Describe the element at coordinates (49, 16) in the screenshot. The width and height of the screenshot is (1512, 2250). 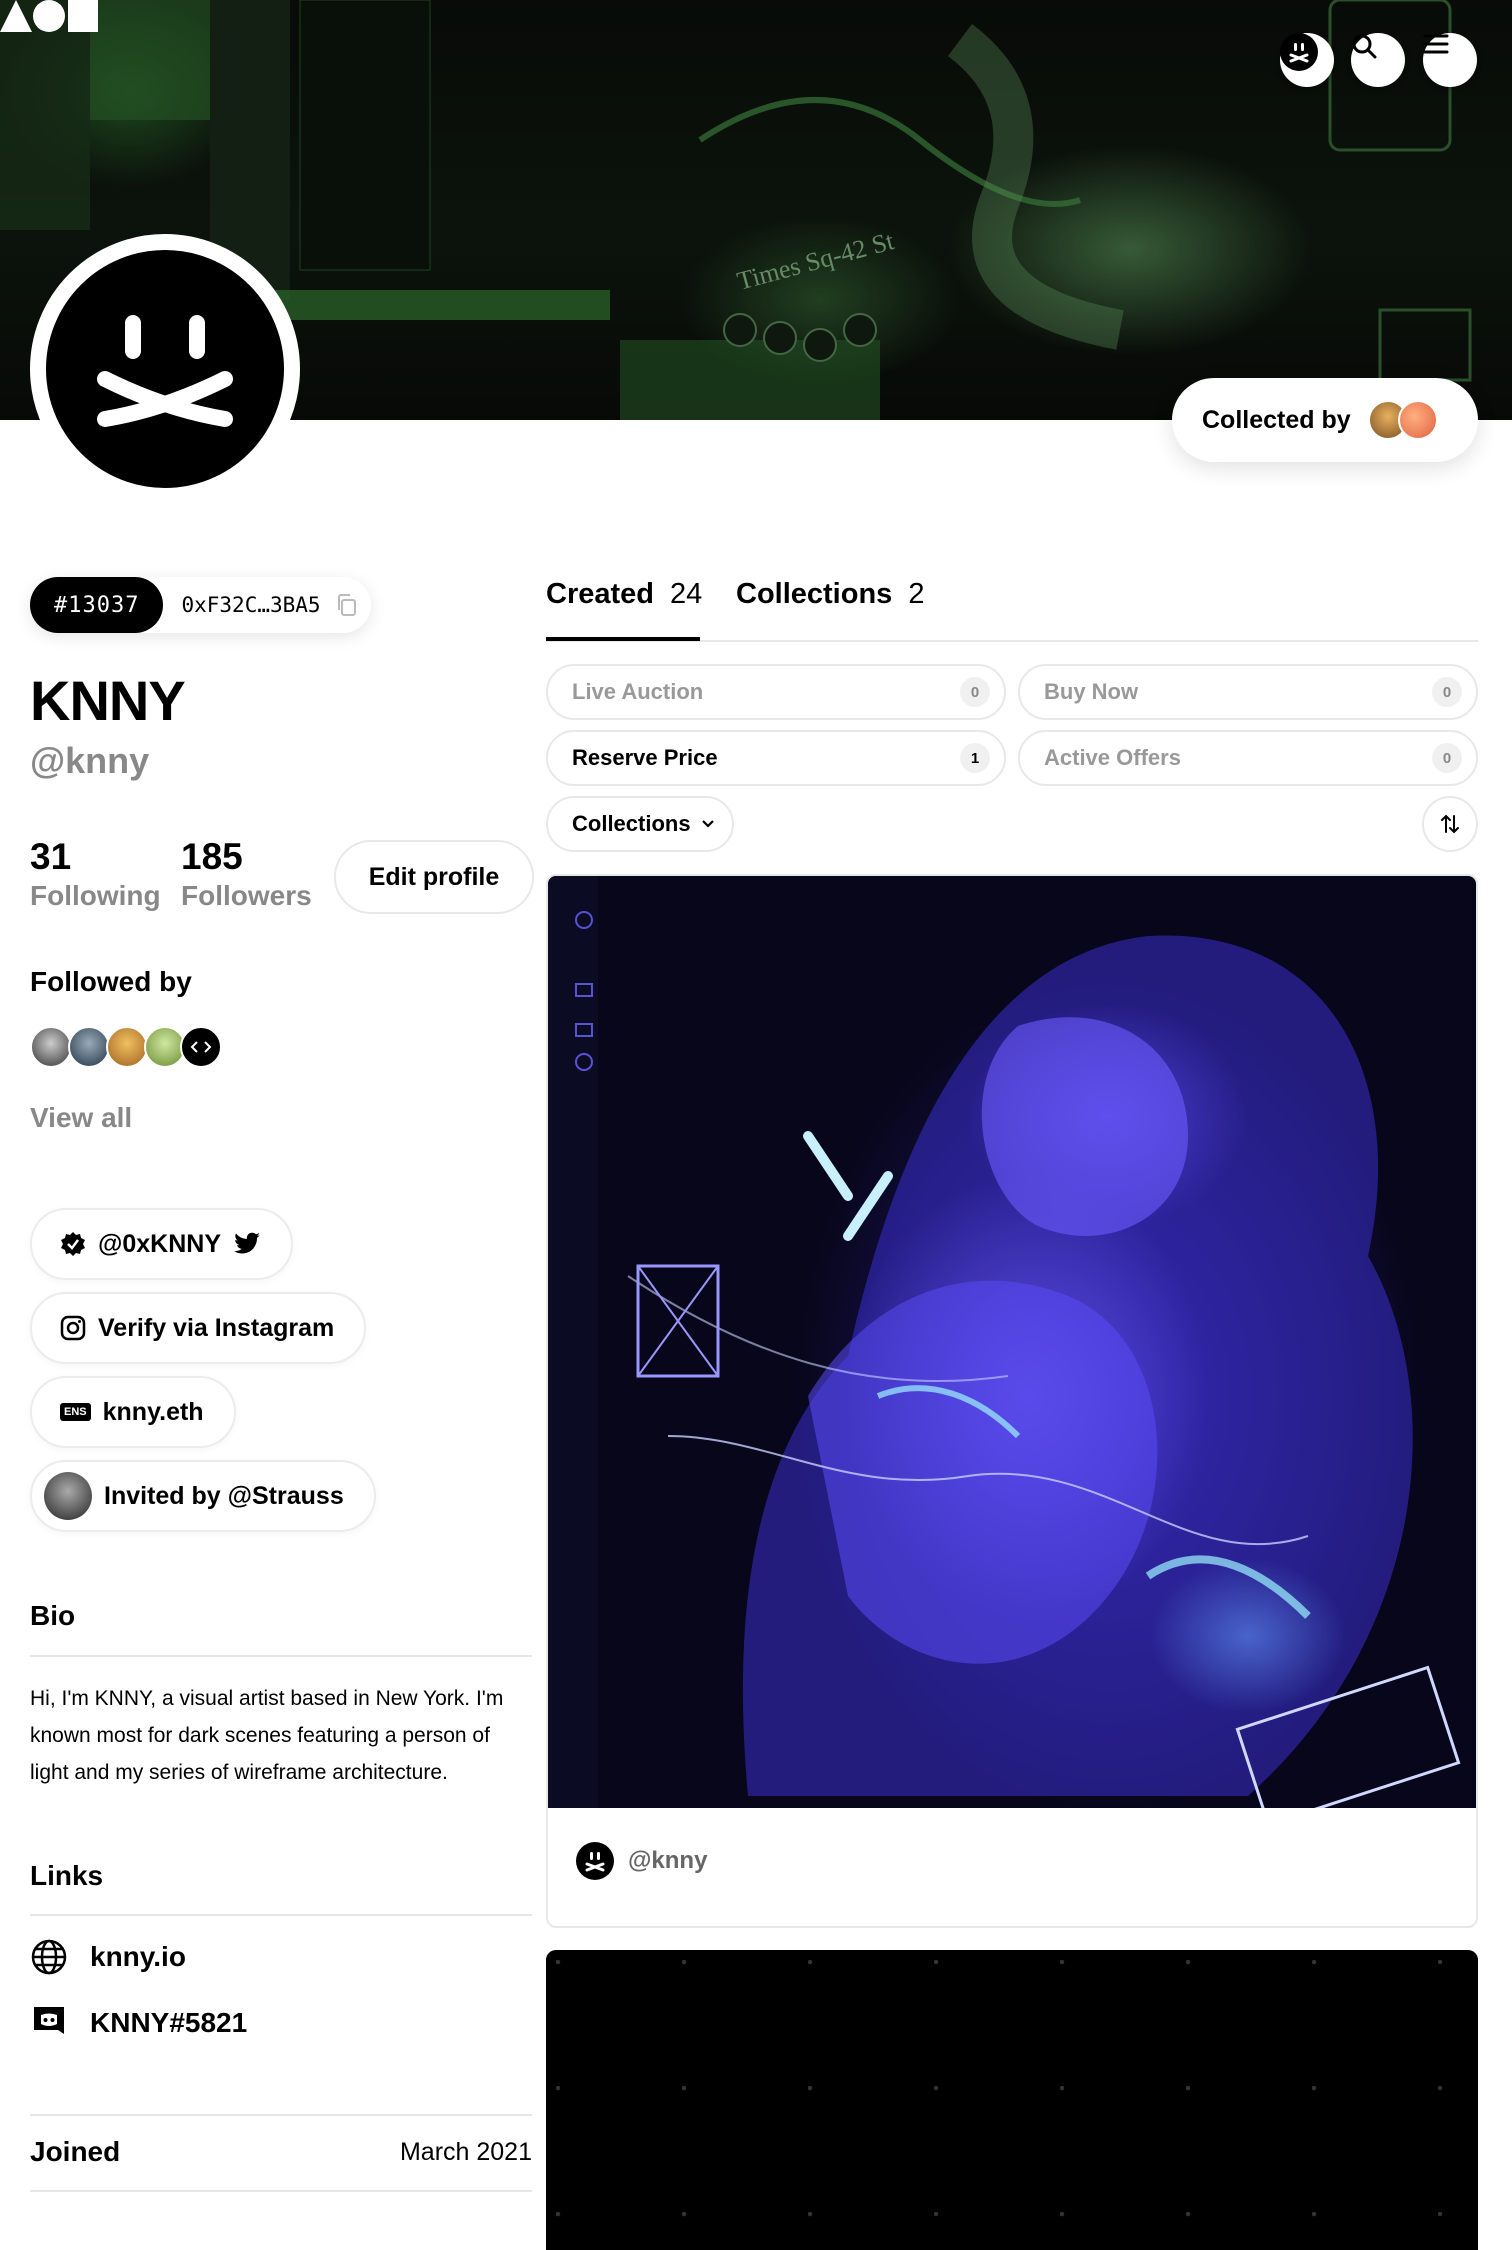
I see `aoi-logo` at that location.